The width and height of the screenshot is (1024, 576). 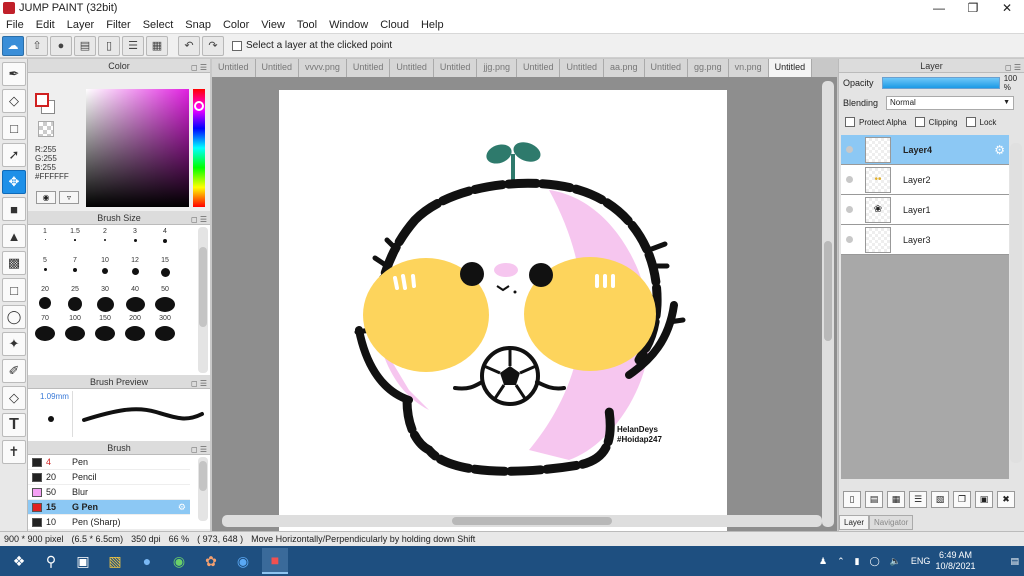 I want to click on brush-item: 10 Pen (Sharp), so click(x=109, y=522).